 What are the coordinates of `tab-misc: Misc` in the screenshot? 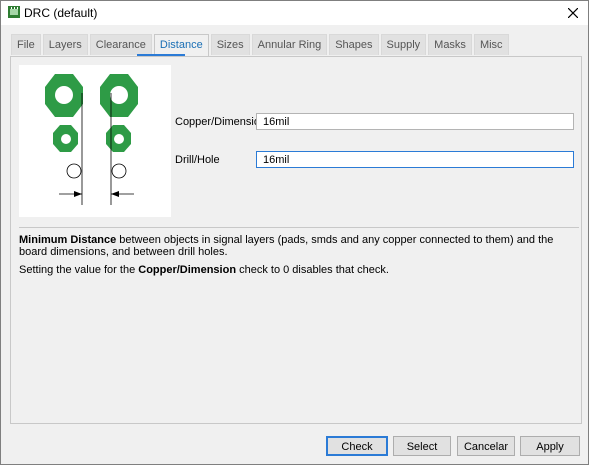 It's located at (491, 44).